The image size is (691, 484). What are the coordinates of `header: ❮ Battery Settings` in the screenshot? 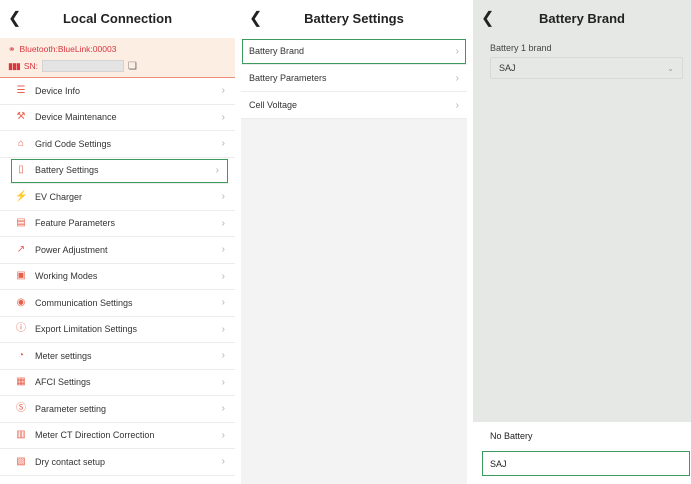 It's located at (354, 19).